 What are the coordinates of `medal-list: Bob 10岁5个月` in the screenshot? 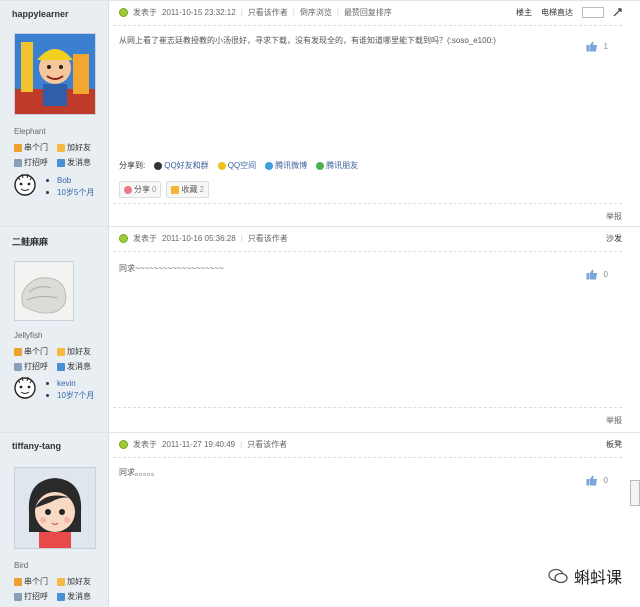 It's located at (70, 187).